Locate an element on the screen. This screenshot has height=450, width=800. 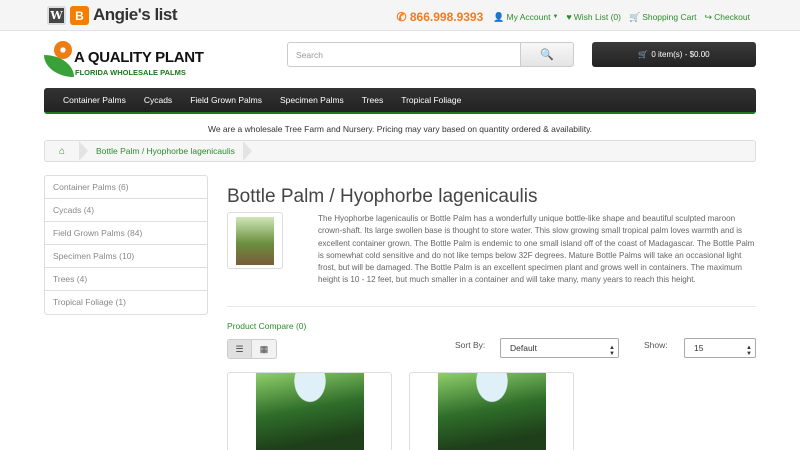
search-icon: 🔍 is located at coordinates (547, 55).